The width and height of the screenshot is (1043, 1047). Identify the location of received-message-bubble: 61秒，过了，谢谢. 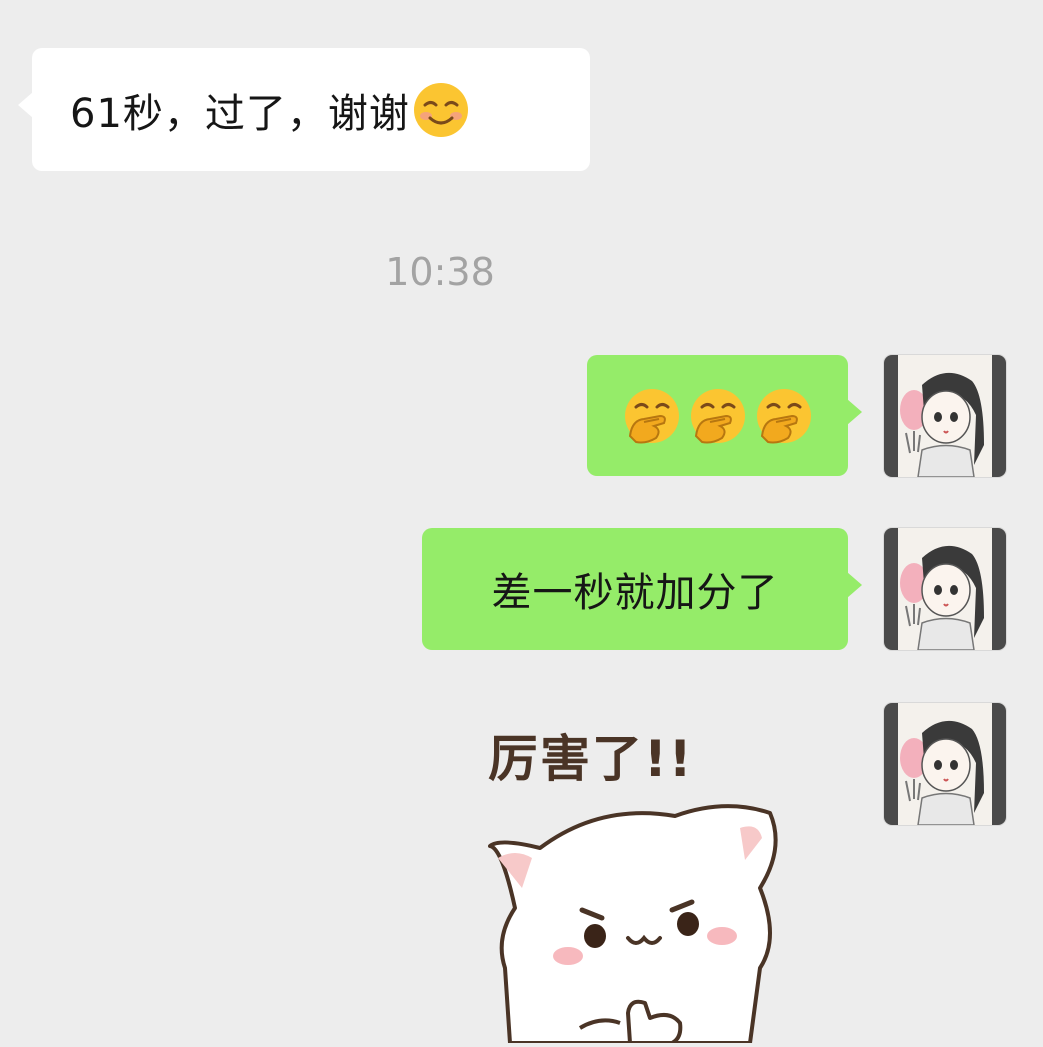
(304, 109).